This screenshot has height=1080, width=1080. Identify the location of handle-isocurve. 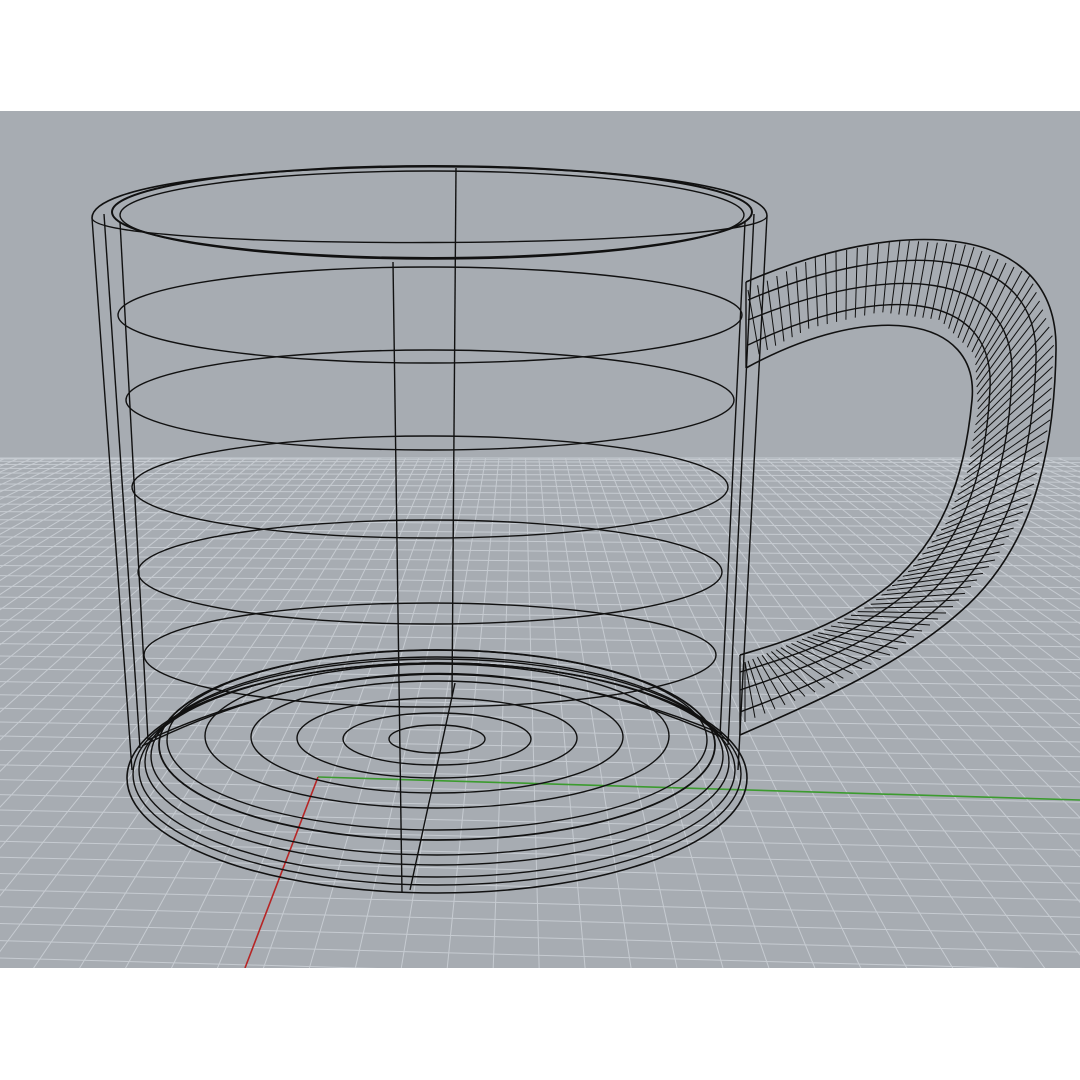
(836, 286).